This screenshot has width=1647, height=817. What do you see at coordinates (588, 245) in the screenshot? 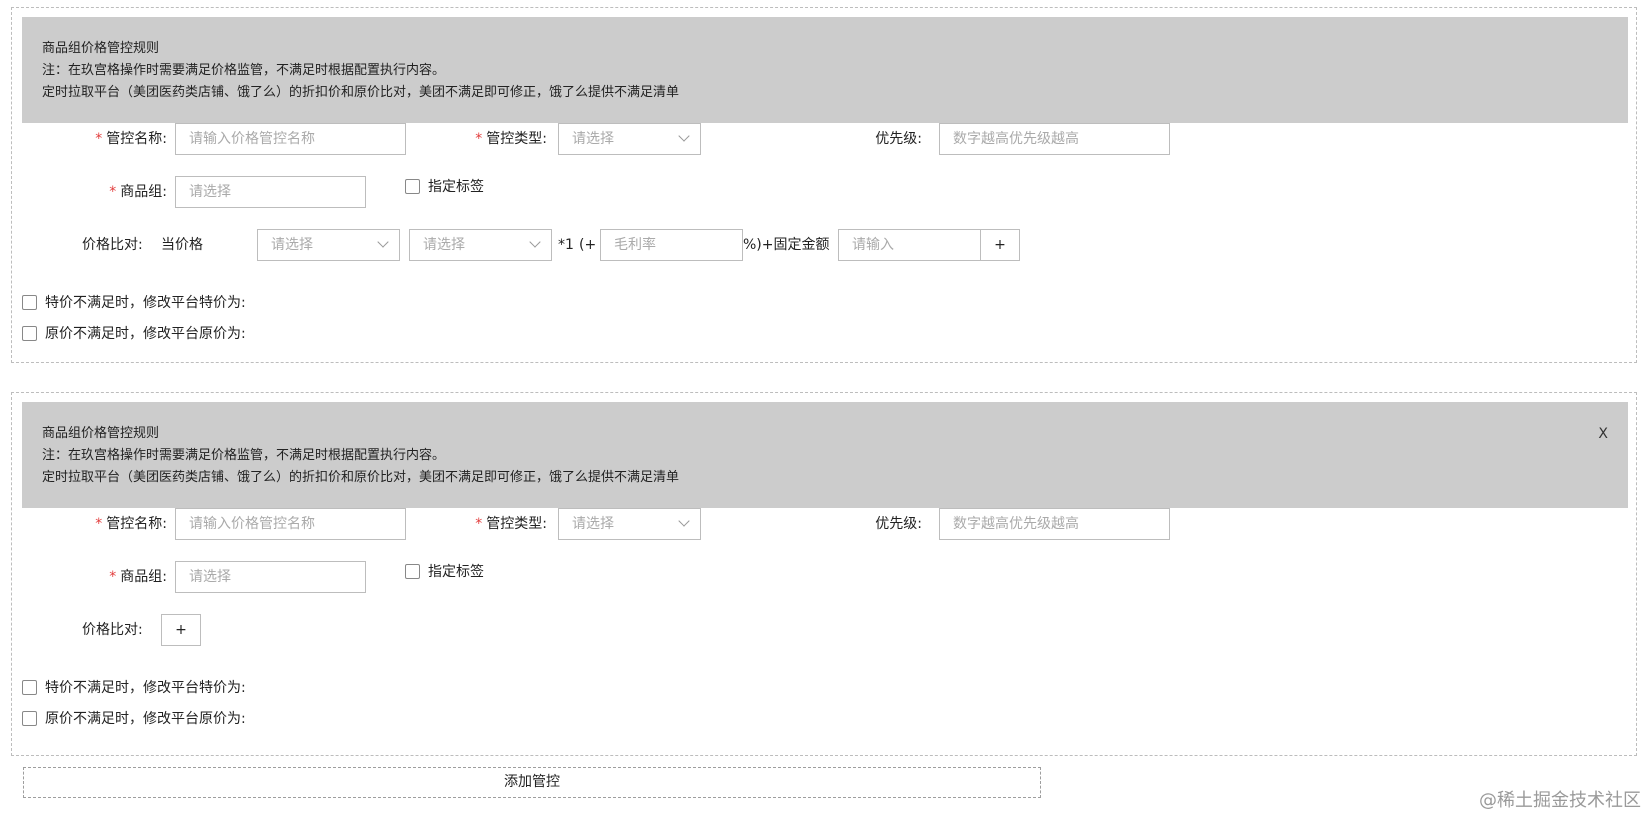
I see `paren-plus-text: (+` at bounding box center [588, 245].